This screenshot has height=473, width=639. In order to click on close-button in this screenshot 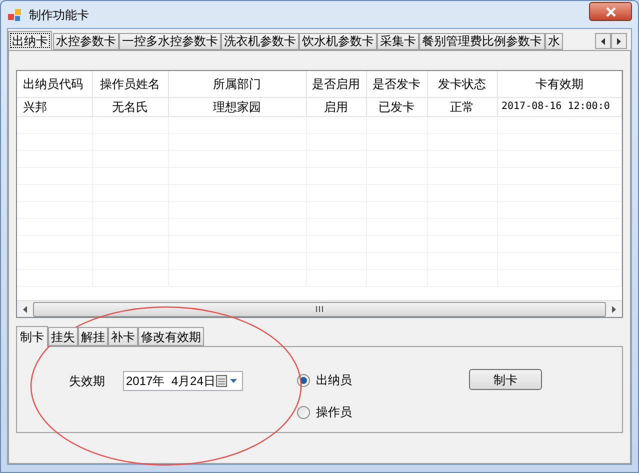, I will do `click(610, 11)`.